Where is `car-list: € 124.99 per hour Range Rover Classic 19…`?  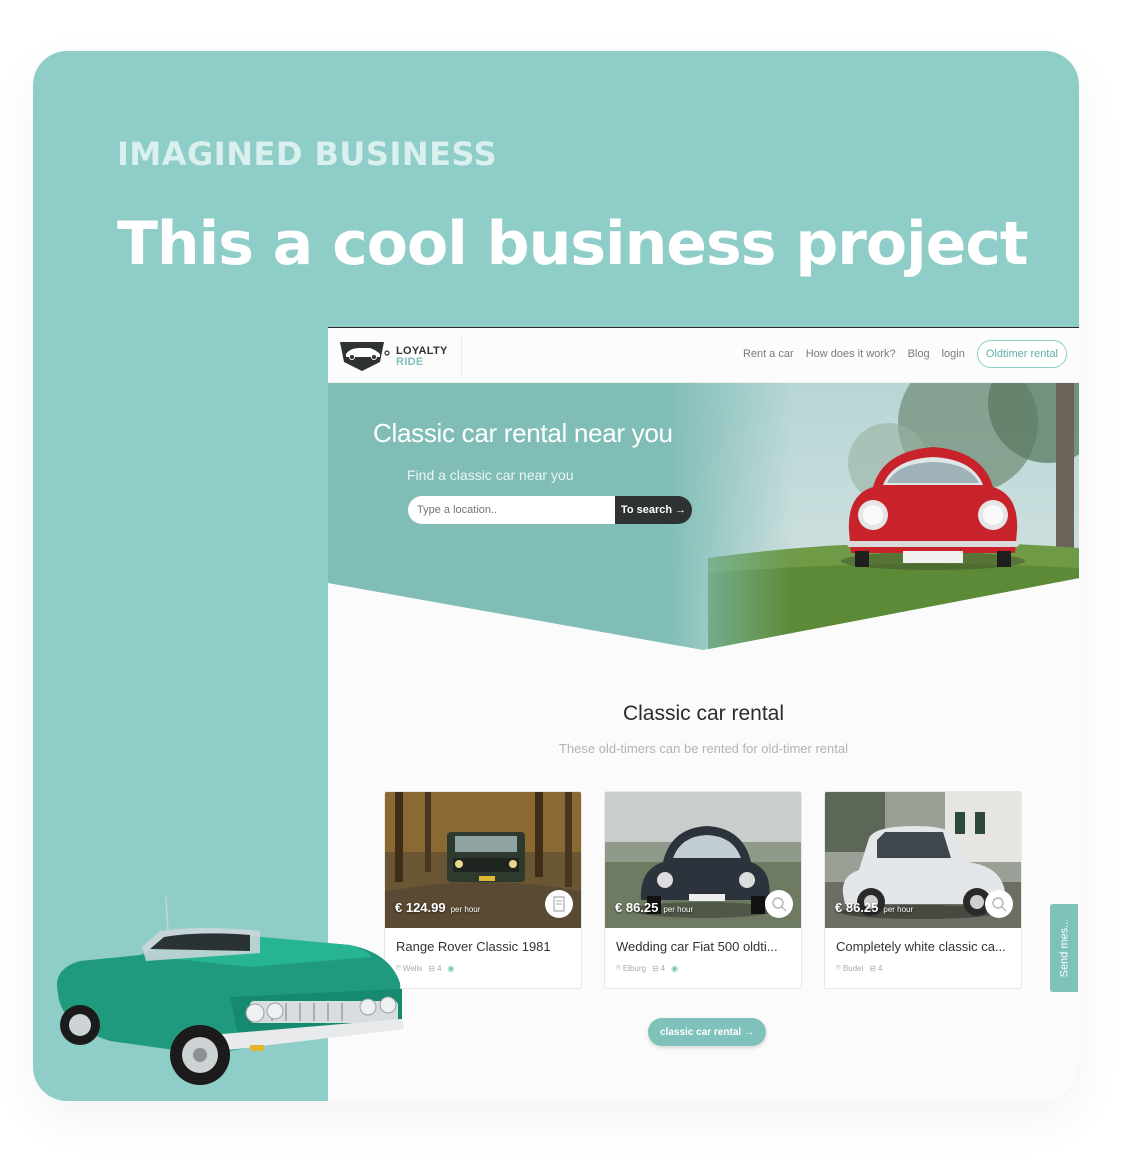 car-list: € 124.99 per hour Range Rover Classic 19… is located at coordinates (703, 890).